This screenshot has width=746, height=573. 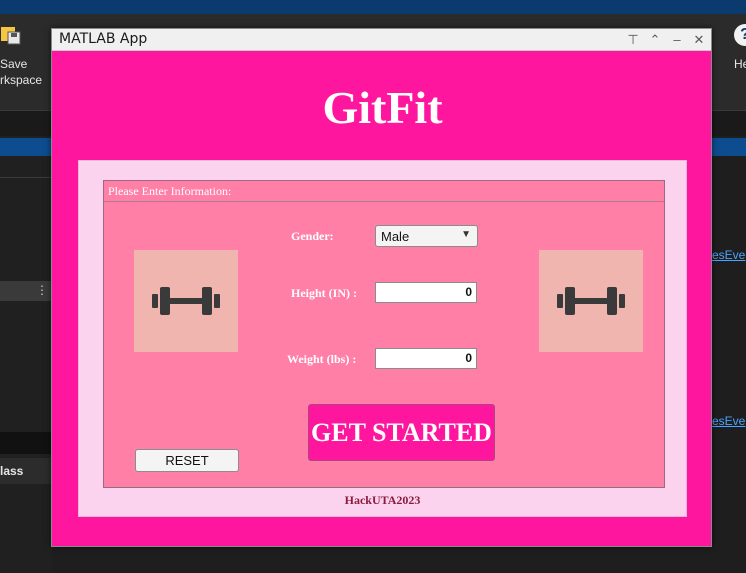 I want to click on collapse-icon: ⌃, so click(x=655, y=40).